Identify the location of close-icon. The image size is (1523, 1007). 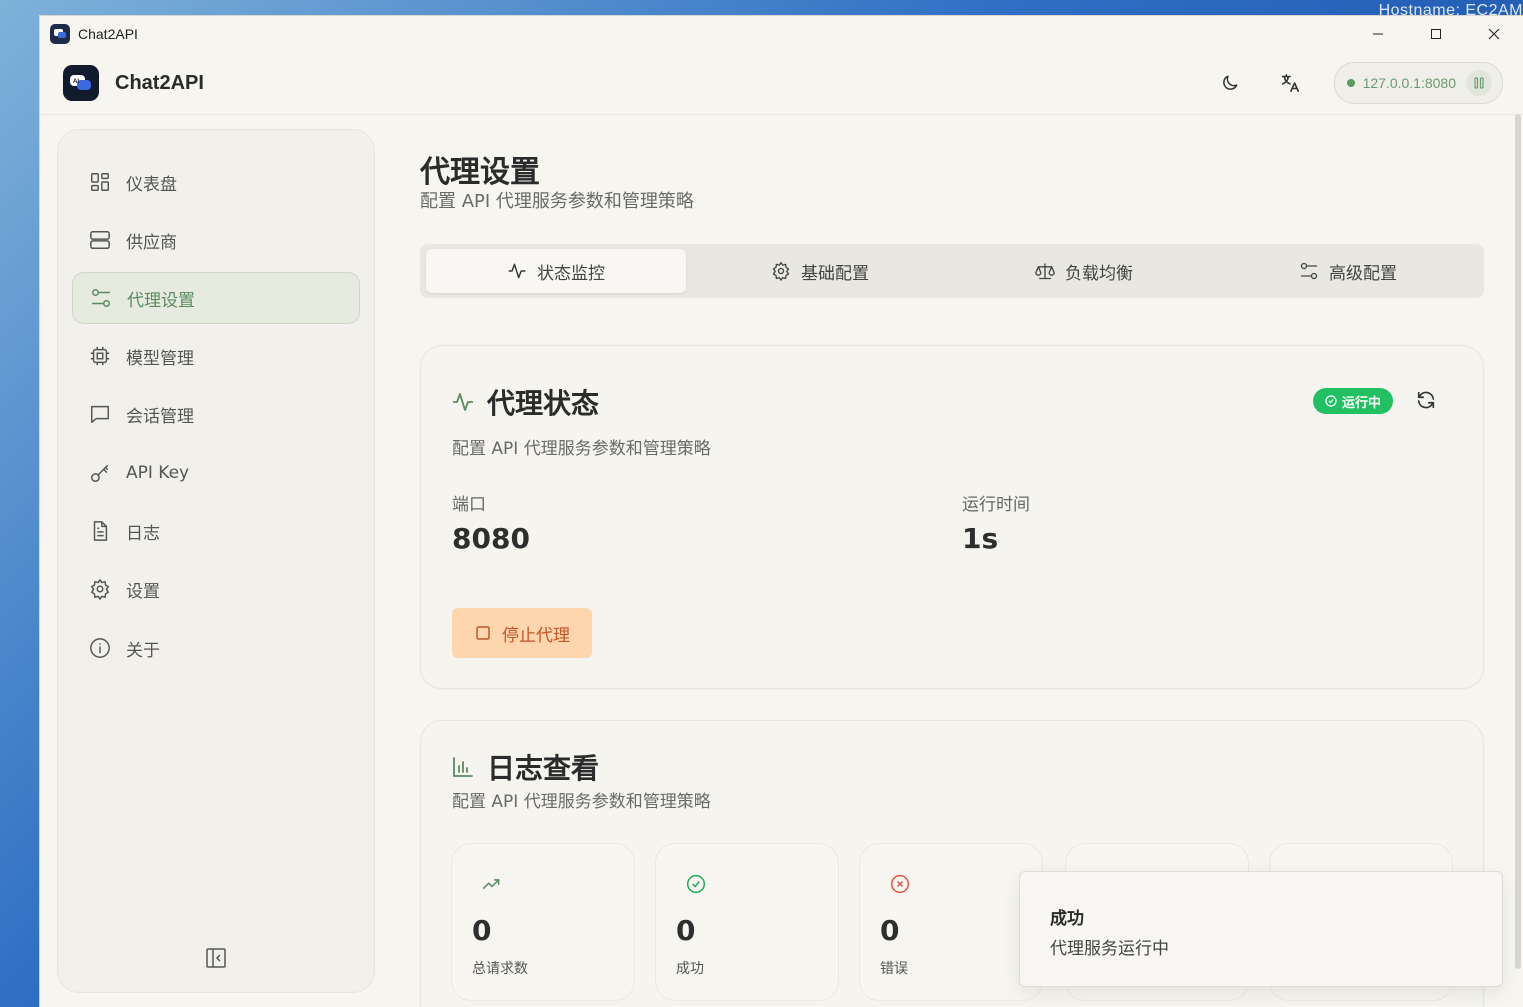
(1494, 34).